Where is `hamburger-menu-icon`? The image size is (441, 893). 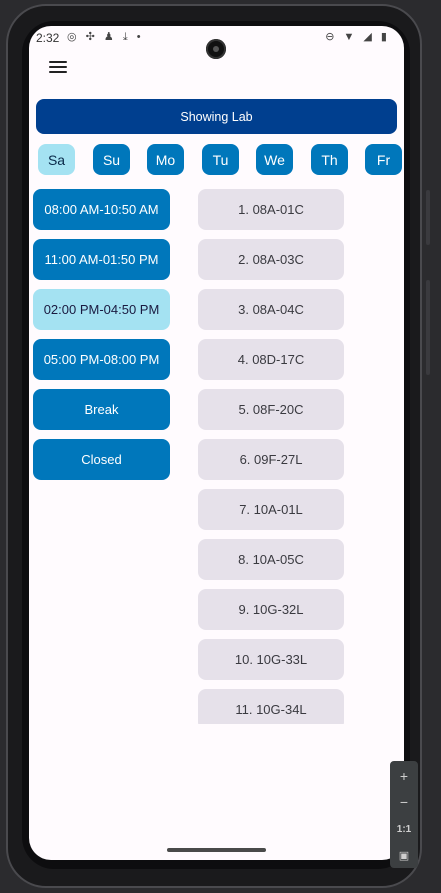
hamburger-menu-icon is located at coordinates (58, 67).